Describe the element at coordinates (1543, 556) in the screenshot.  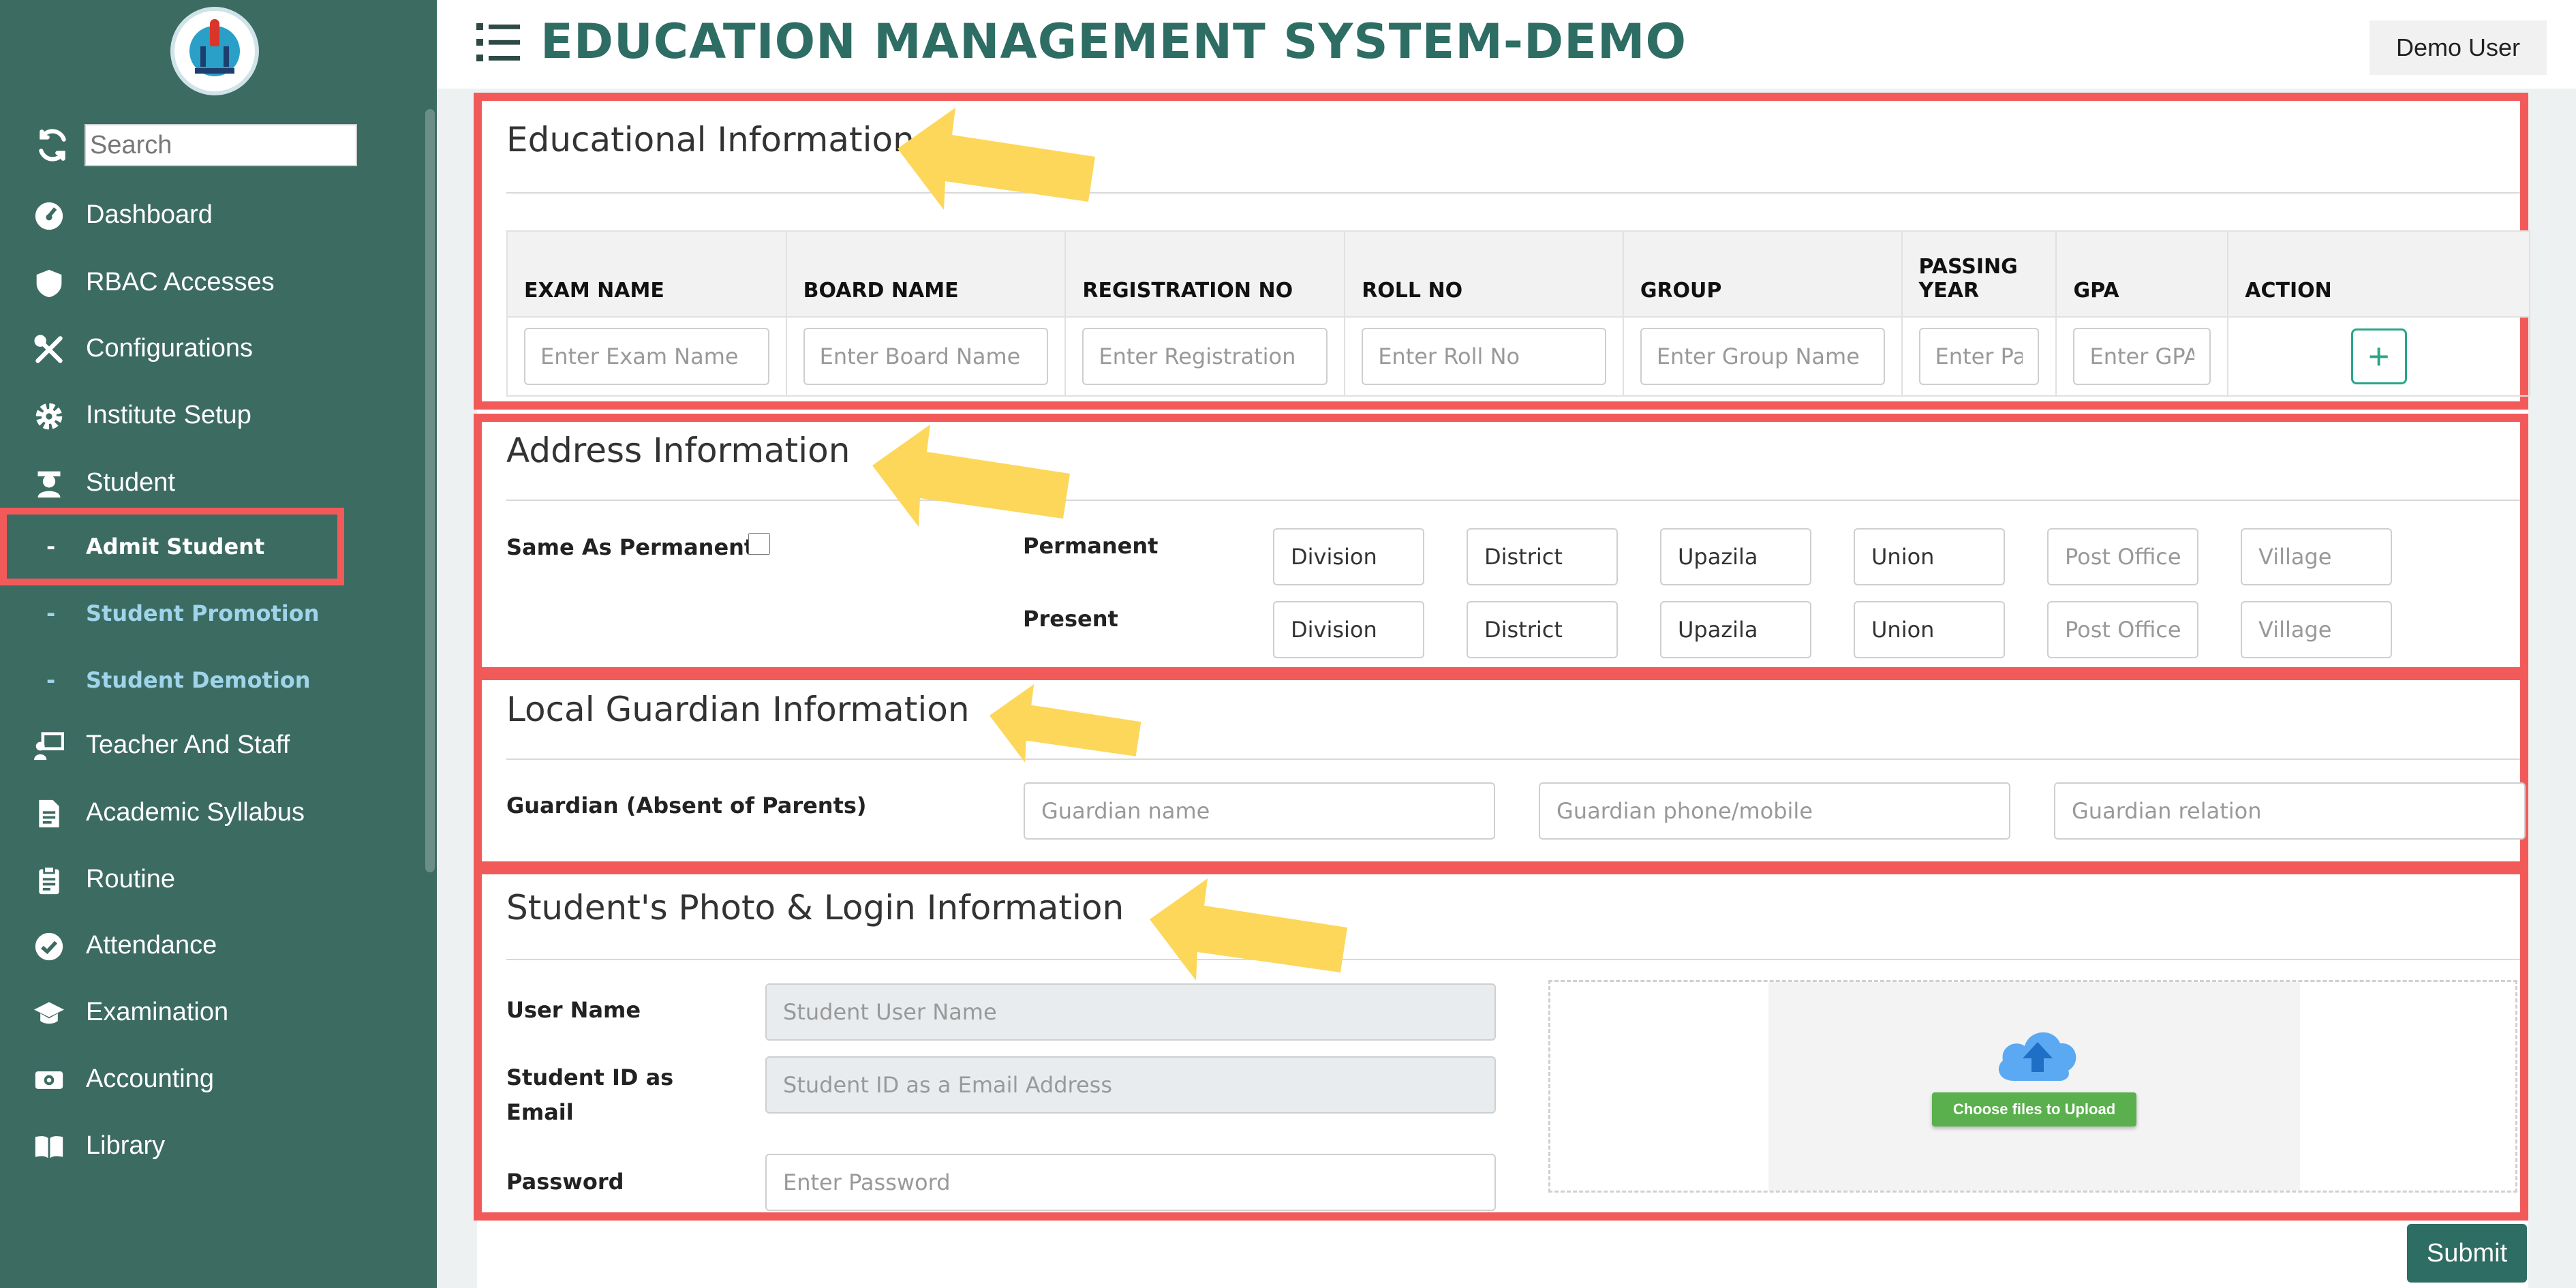
I see `permanent-district-input` at that location.